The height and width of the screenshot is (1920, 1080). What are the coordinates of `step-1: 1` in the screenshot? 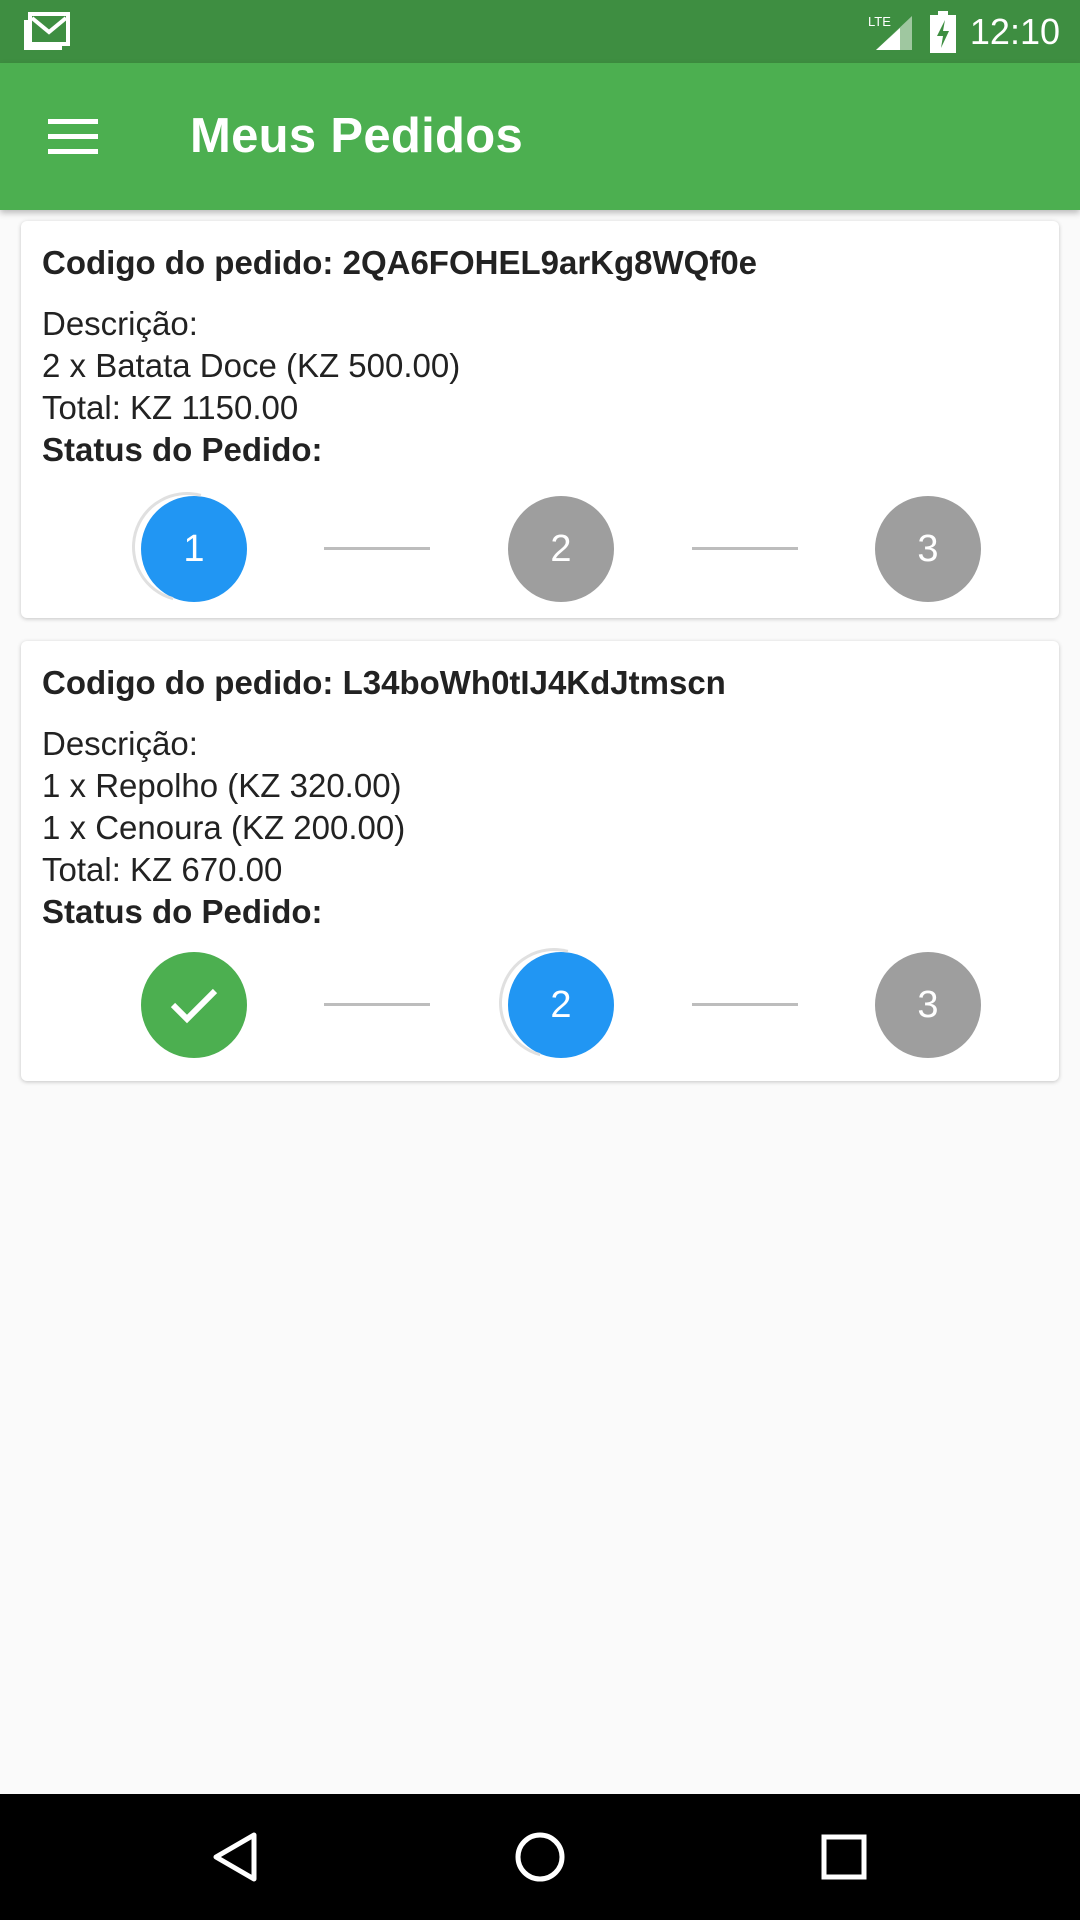 It's located at (187, 547).